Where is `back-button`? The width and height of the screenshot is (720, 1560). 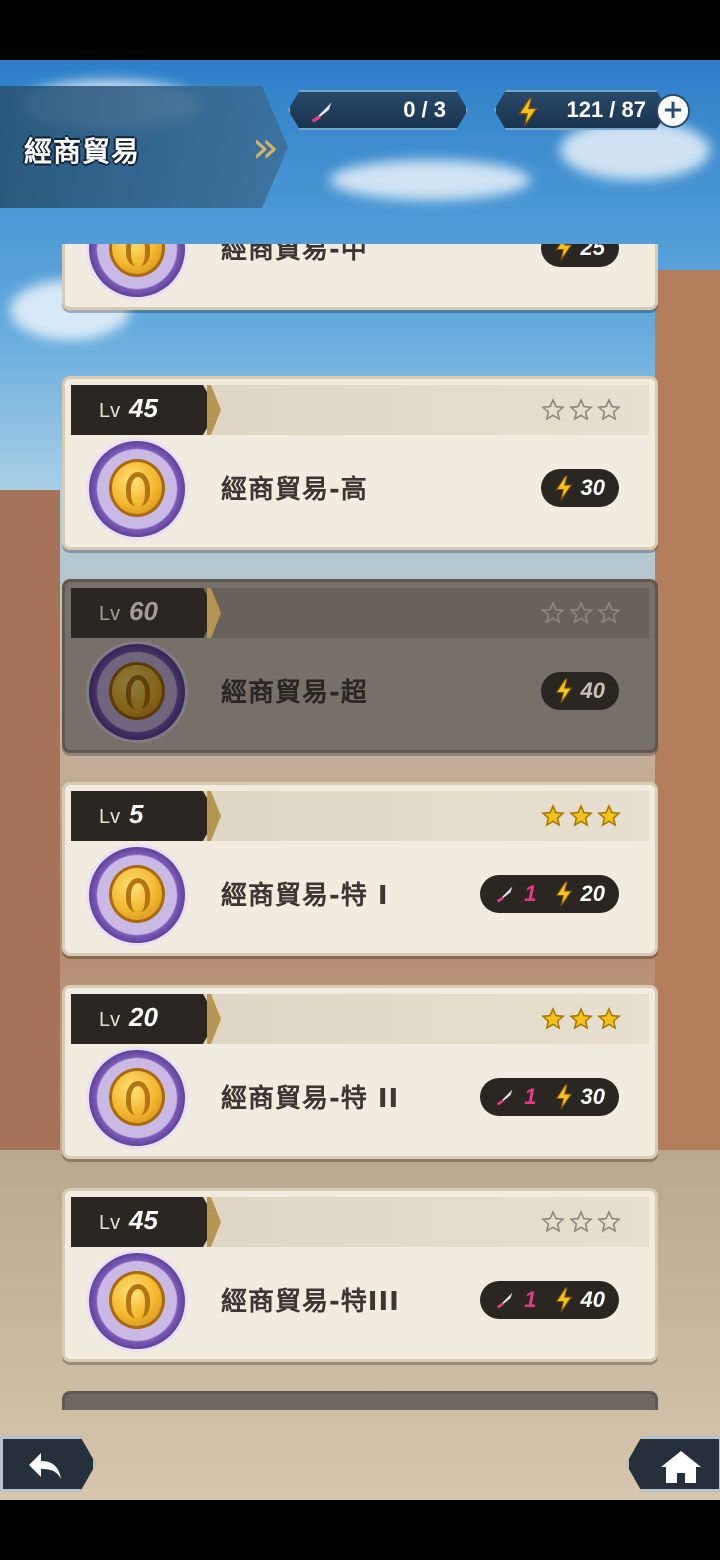 back-button is located at coordinates (48, 1464).